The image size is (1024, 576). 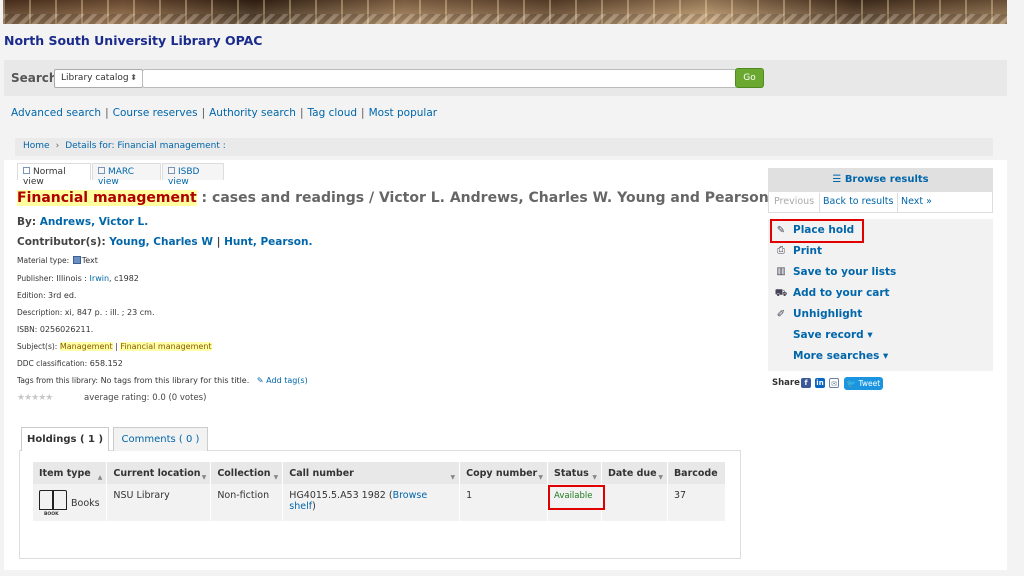 I want to click on save-record-dropdown: Save record ▾, so click(x=833, y=335).